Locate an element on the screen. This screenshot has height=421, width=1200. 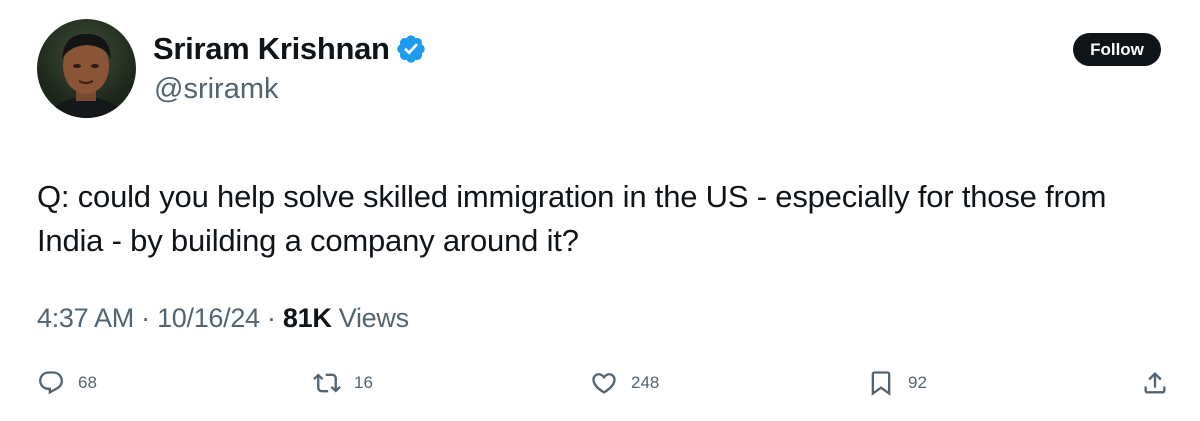
user-handle: @sriramk is located at coordinates (216, 89).